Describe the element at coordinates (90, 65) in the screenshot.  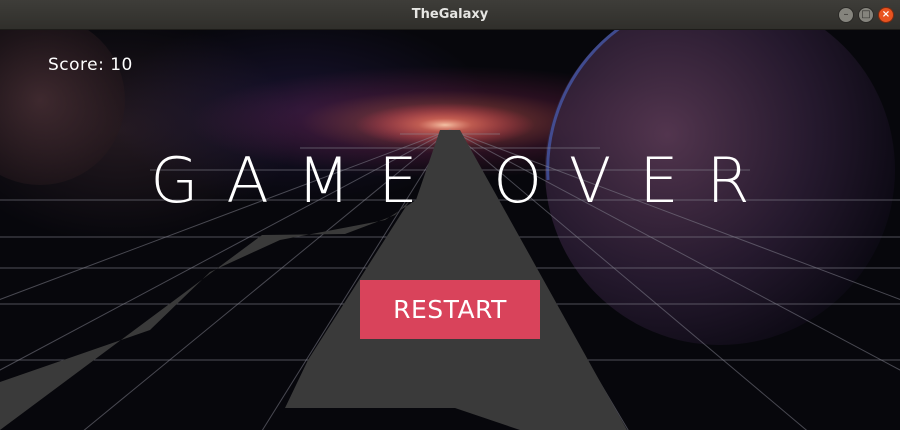
I see `score-label: Score: 10` at that location.